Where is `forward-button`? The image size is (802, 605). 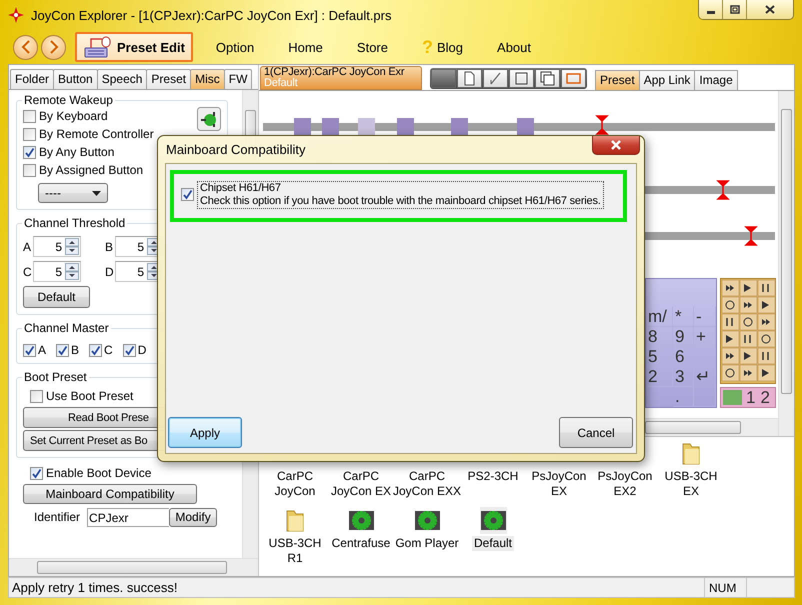 forward-button is located at coordinates (53, 47).